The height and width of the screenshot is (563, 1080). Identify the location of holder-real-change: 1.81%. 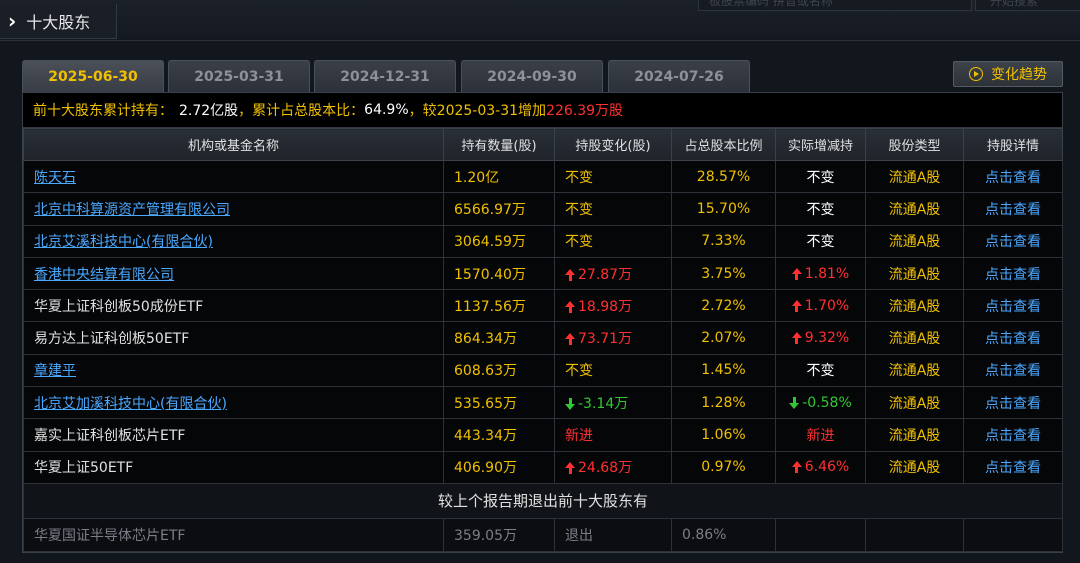
(820, 273).